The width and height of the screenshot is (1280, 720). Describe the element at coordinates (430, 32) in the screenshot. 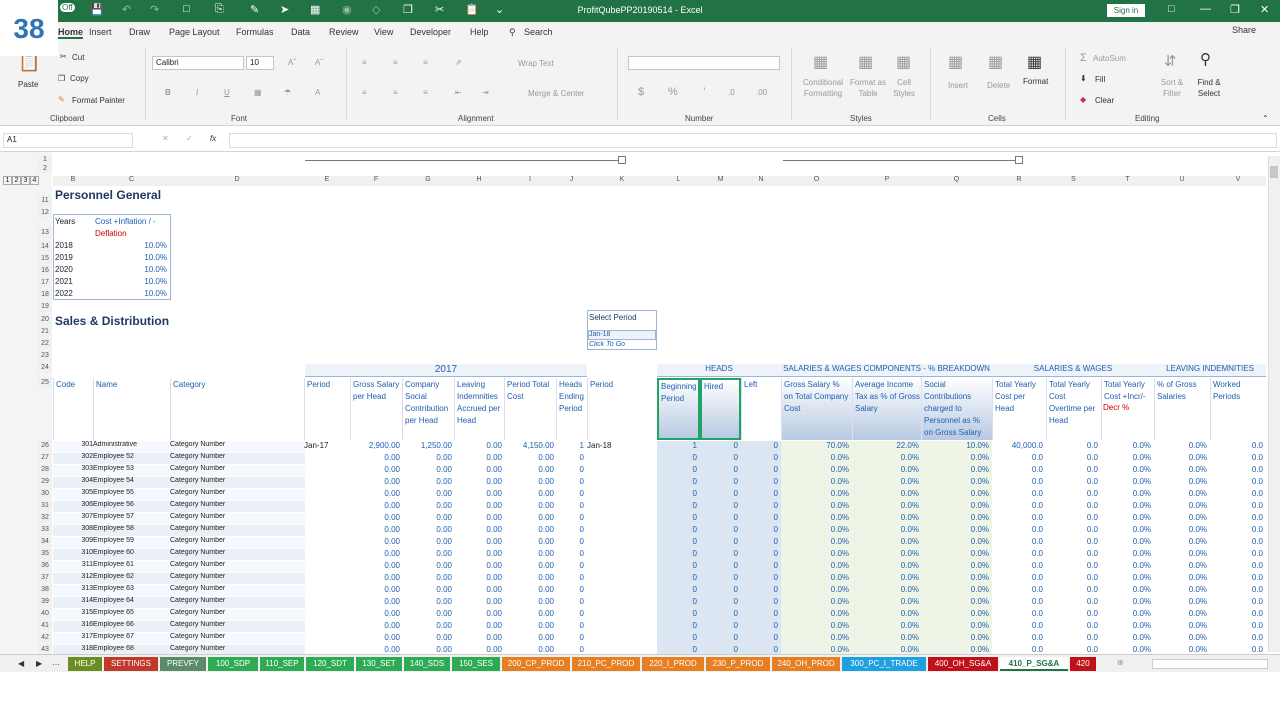

I see `tab-developer: Developer` at that location.